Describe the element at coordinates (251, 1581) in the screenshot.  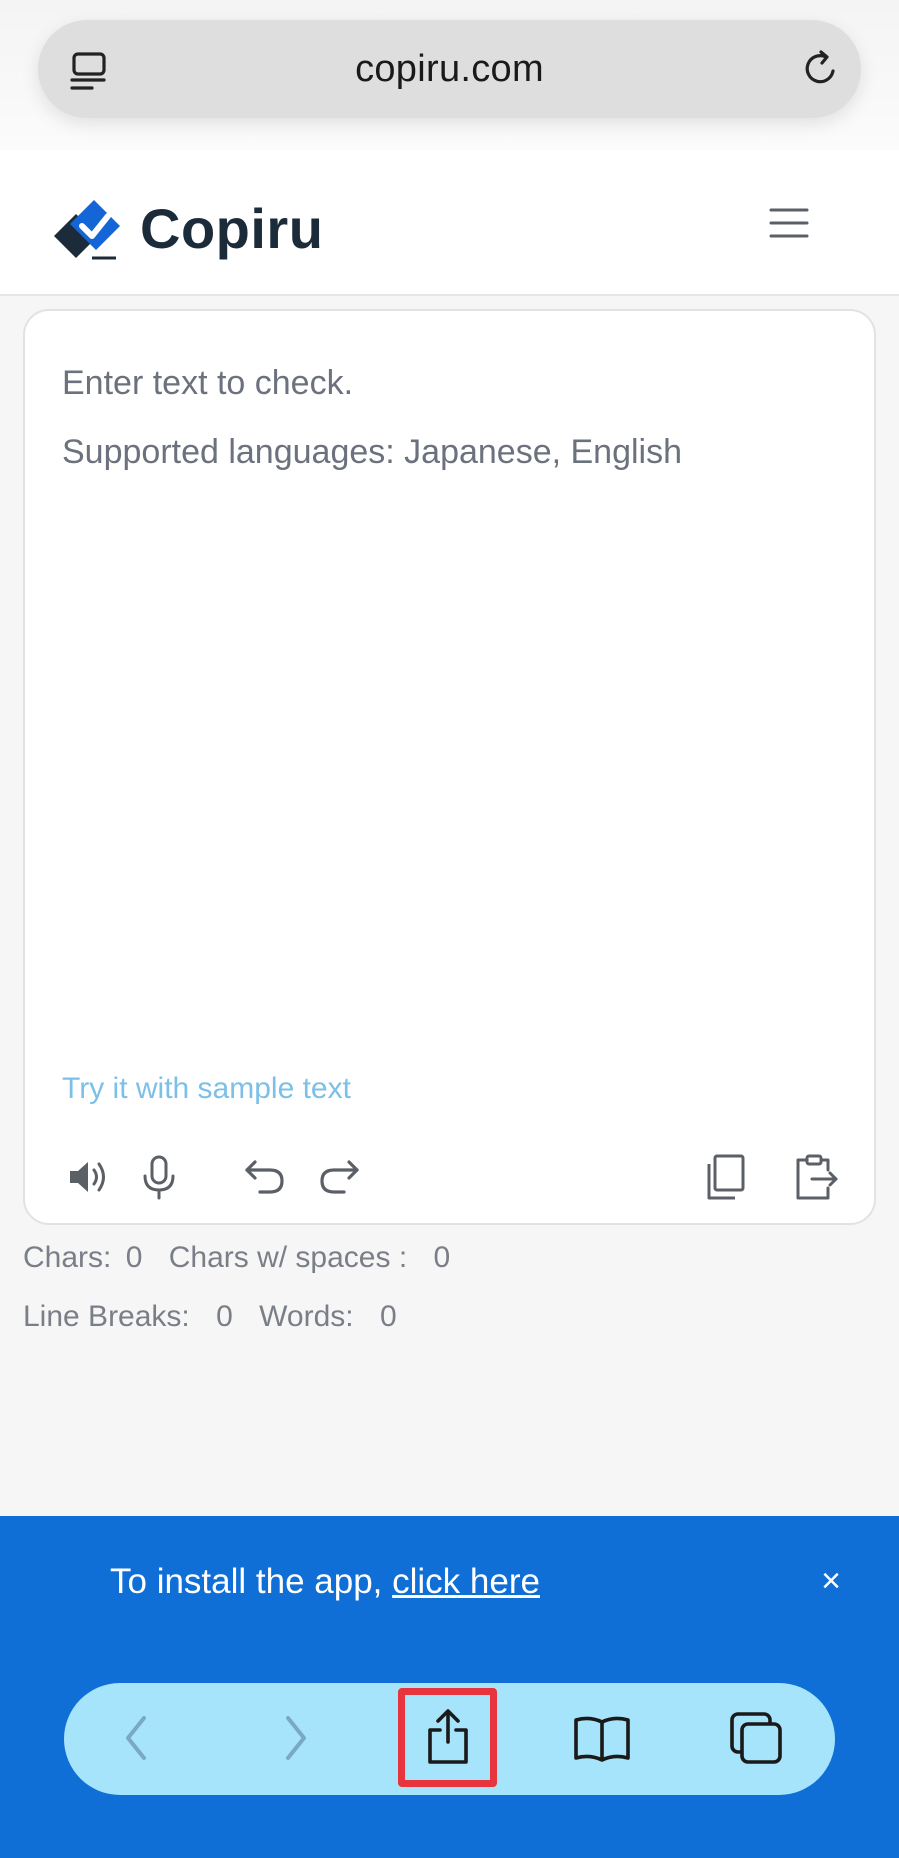
I see `install-text: To install the app,` at that location.